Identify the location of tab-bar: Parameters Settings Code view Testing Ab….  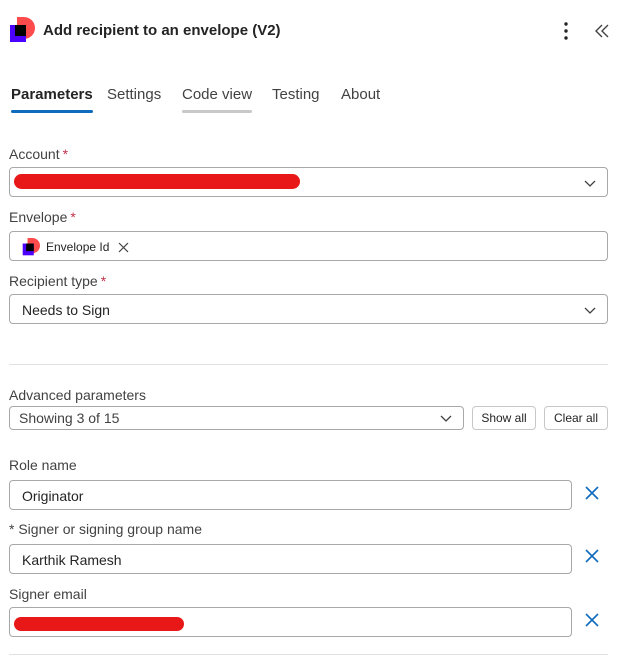
(308, 106).